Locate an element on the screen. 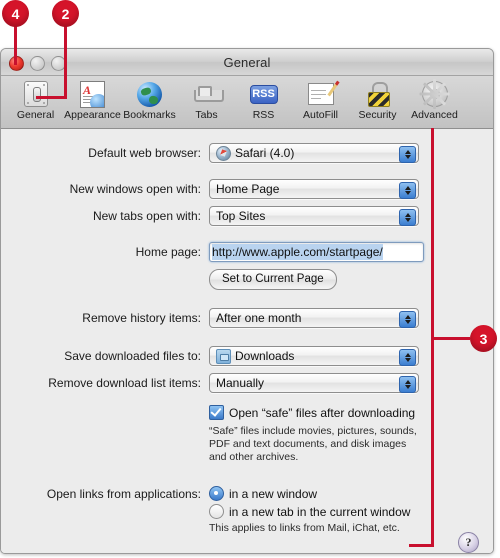 The image size is (500, 558). window-titlebar: General is located at coordinates (247, 62).